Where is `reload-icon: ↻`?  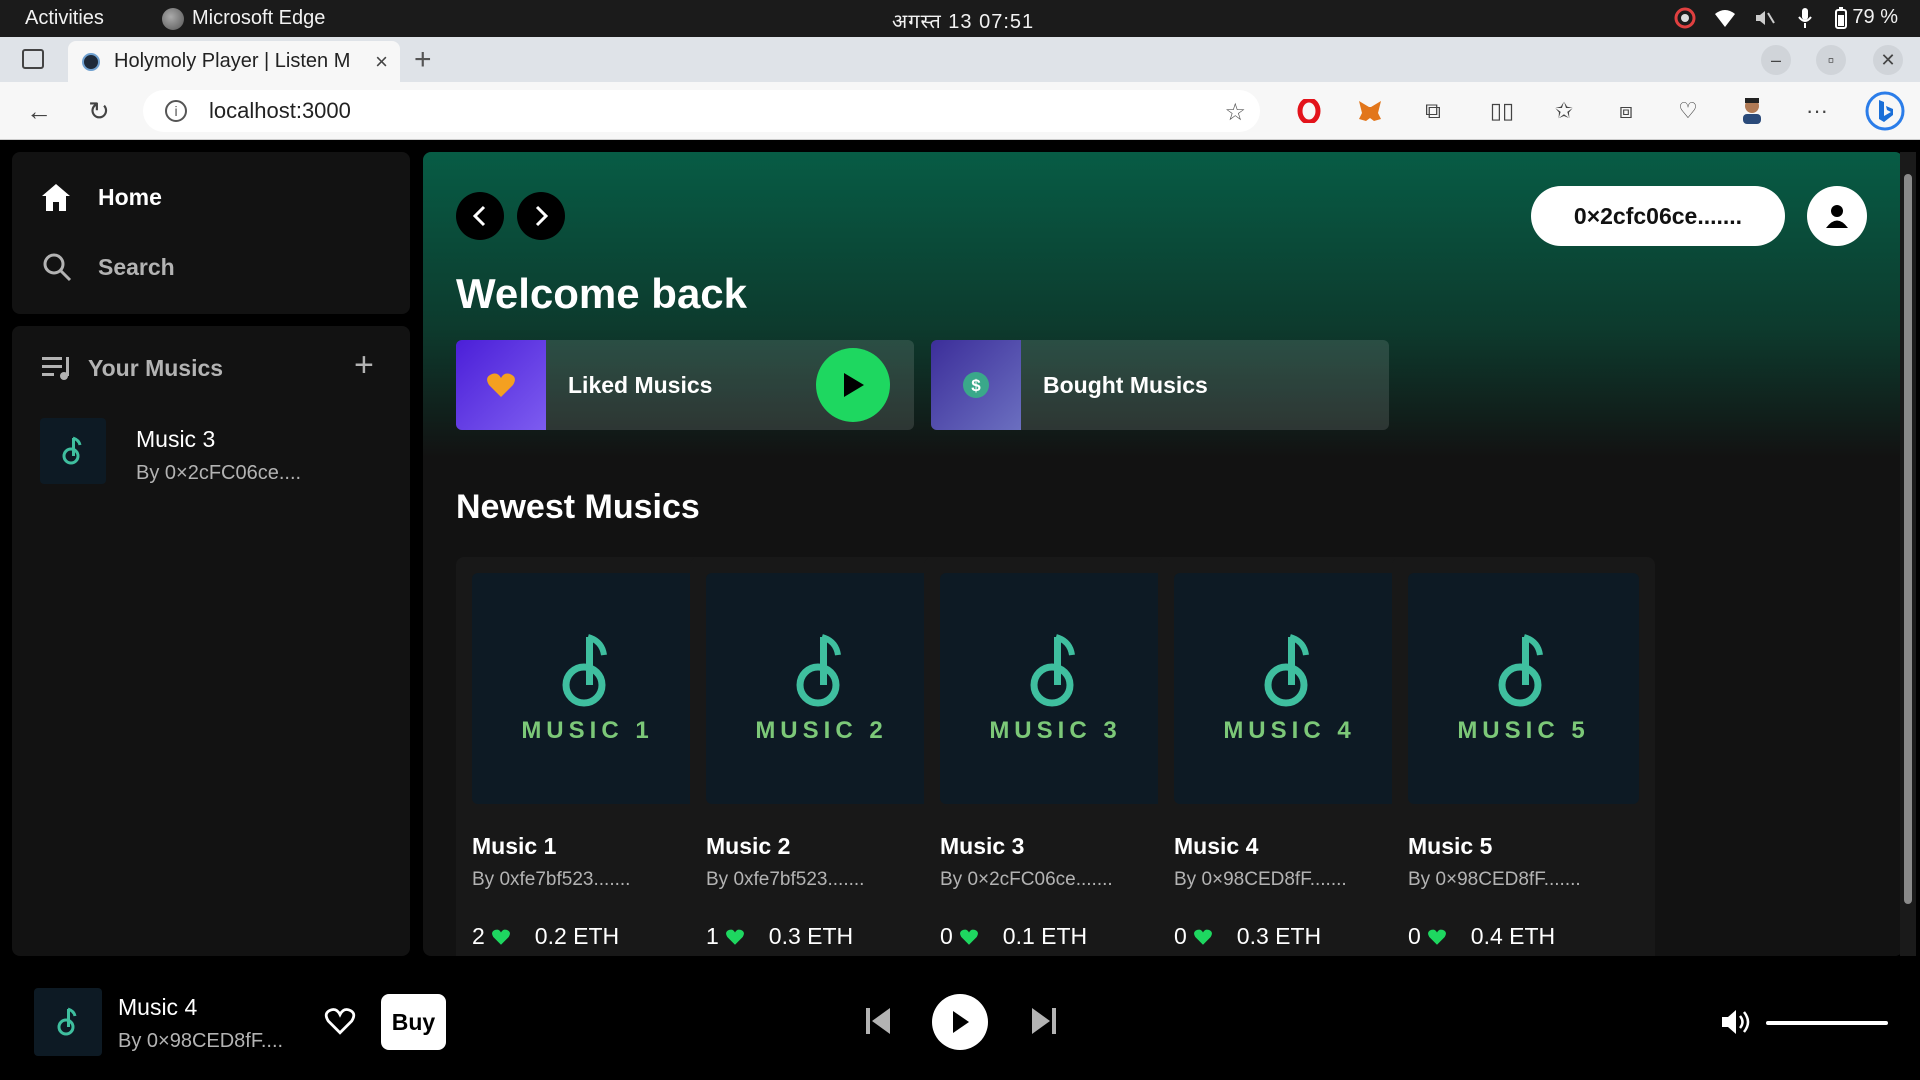 reload-icon: ↻ is located at coordinates (99, 111).